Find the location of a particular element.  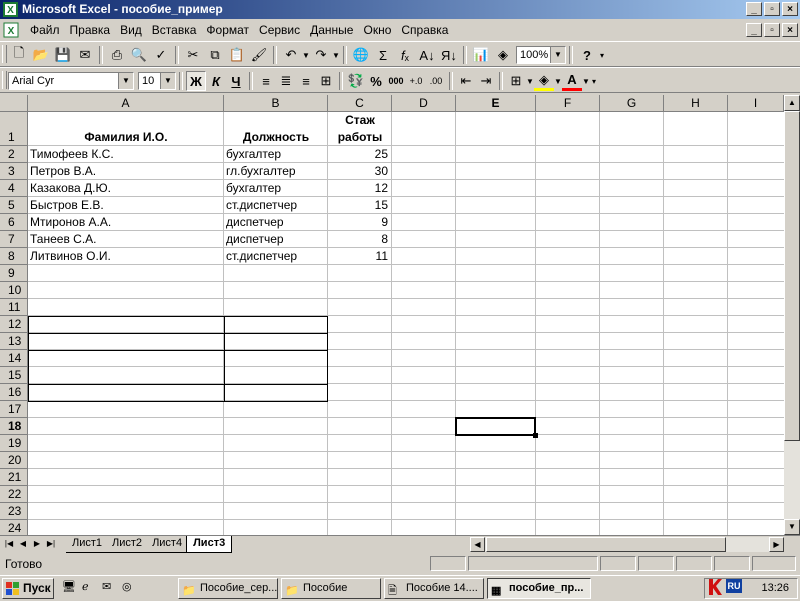

font-select: Arial Cyr ▼ is located at coordinates (71, 81).